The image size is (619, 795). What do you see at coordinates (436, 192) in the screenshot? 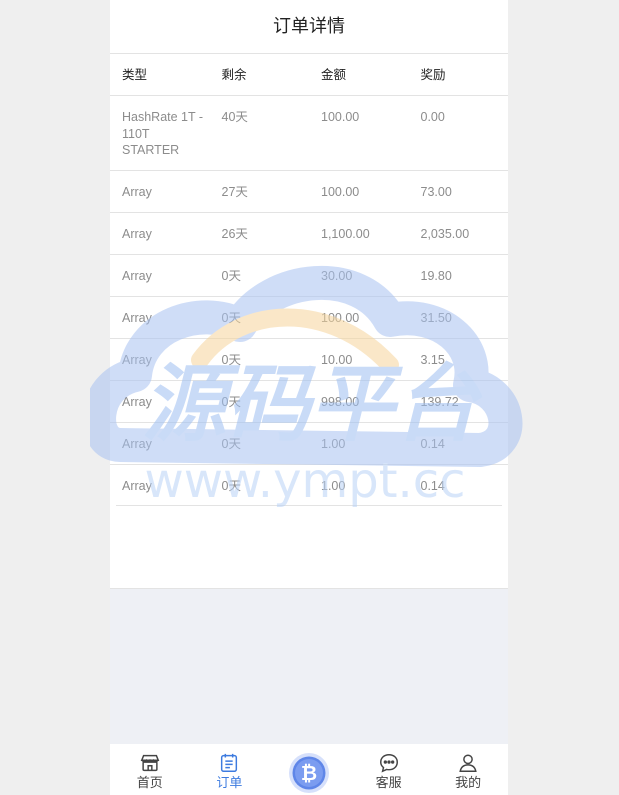
I see `cell-reward: 73.00` at bounding box center [436, 192].